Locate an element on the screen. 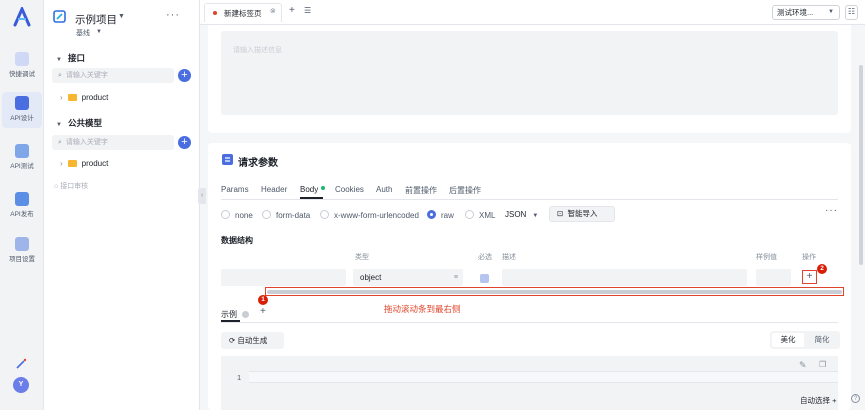 The height and width of the screenshot is (410, 865). horizontal-scrollbar is located at coordinates (554, 292).